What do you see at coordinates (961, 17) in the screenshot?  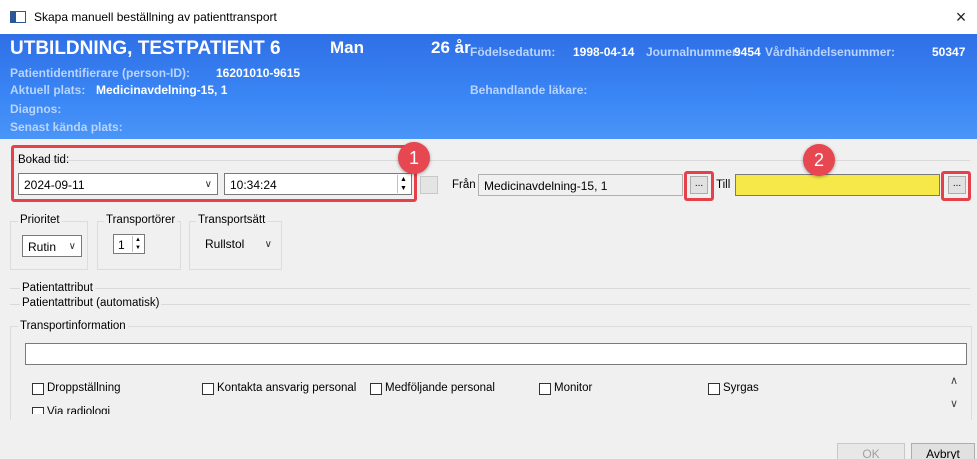 I see `close-button: ×` at bounding box center [961, 17].